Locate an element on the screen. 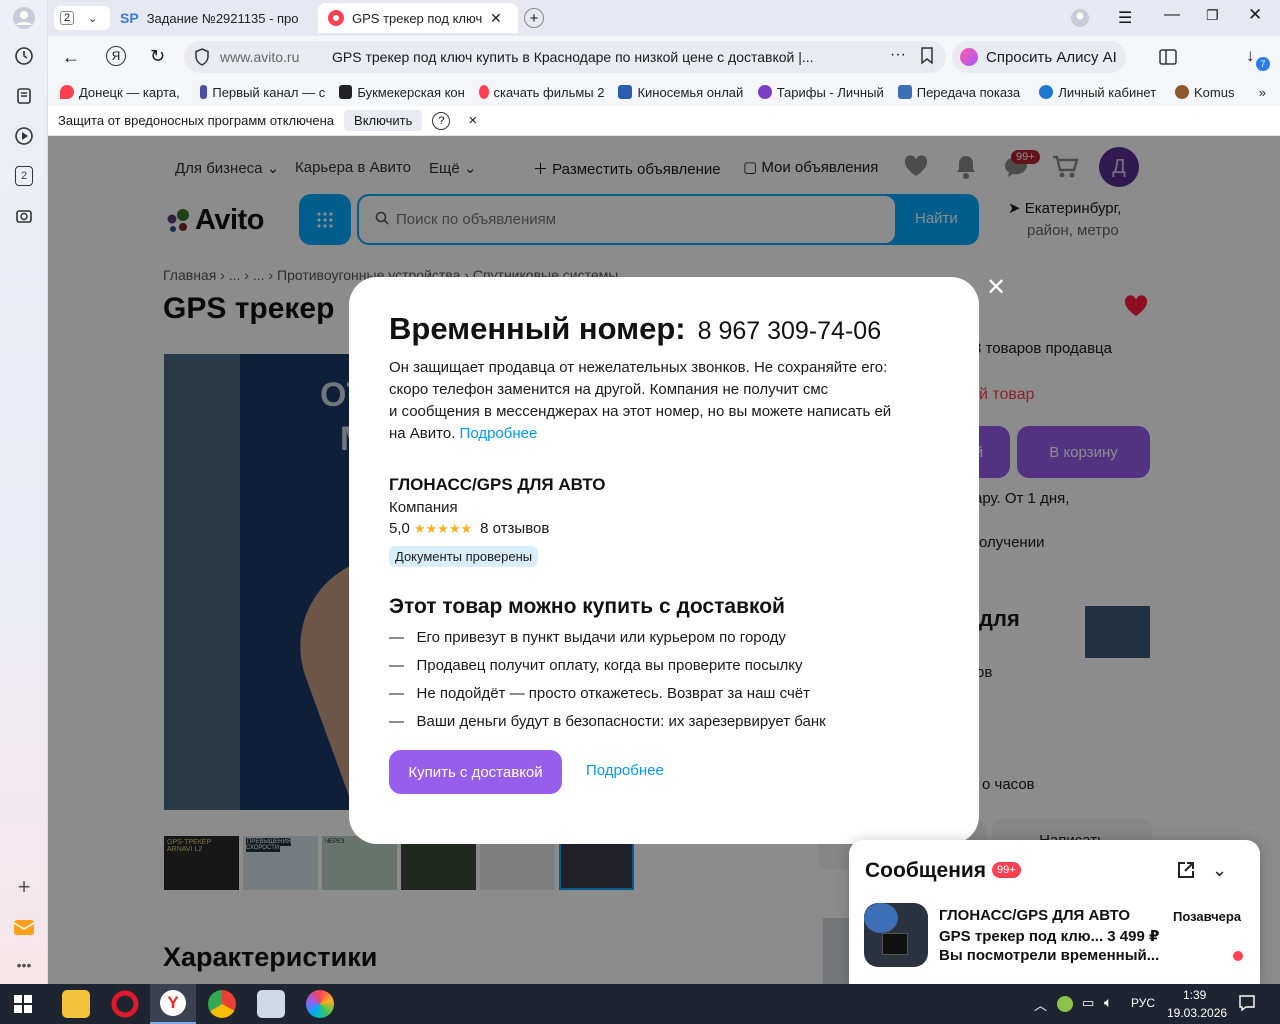  enable-button: Включить is located at coordinates (383, 120).